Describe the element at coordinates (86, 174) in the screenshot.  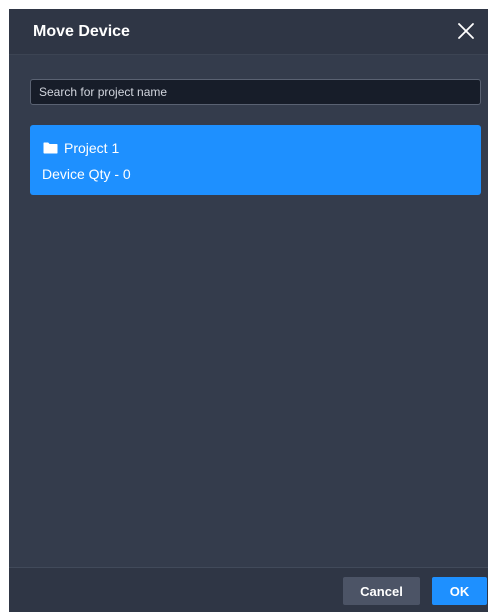
I see `device-qty-label: Device Qty - 0` at that location.